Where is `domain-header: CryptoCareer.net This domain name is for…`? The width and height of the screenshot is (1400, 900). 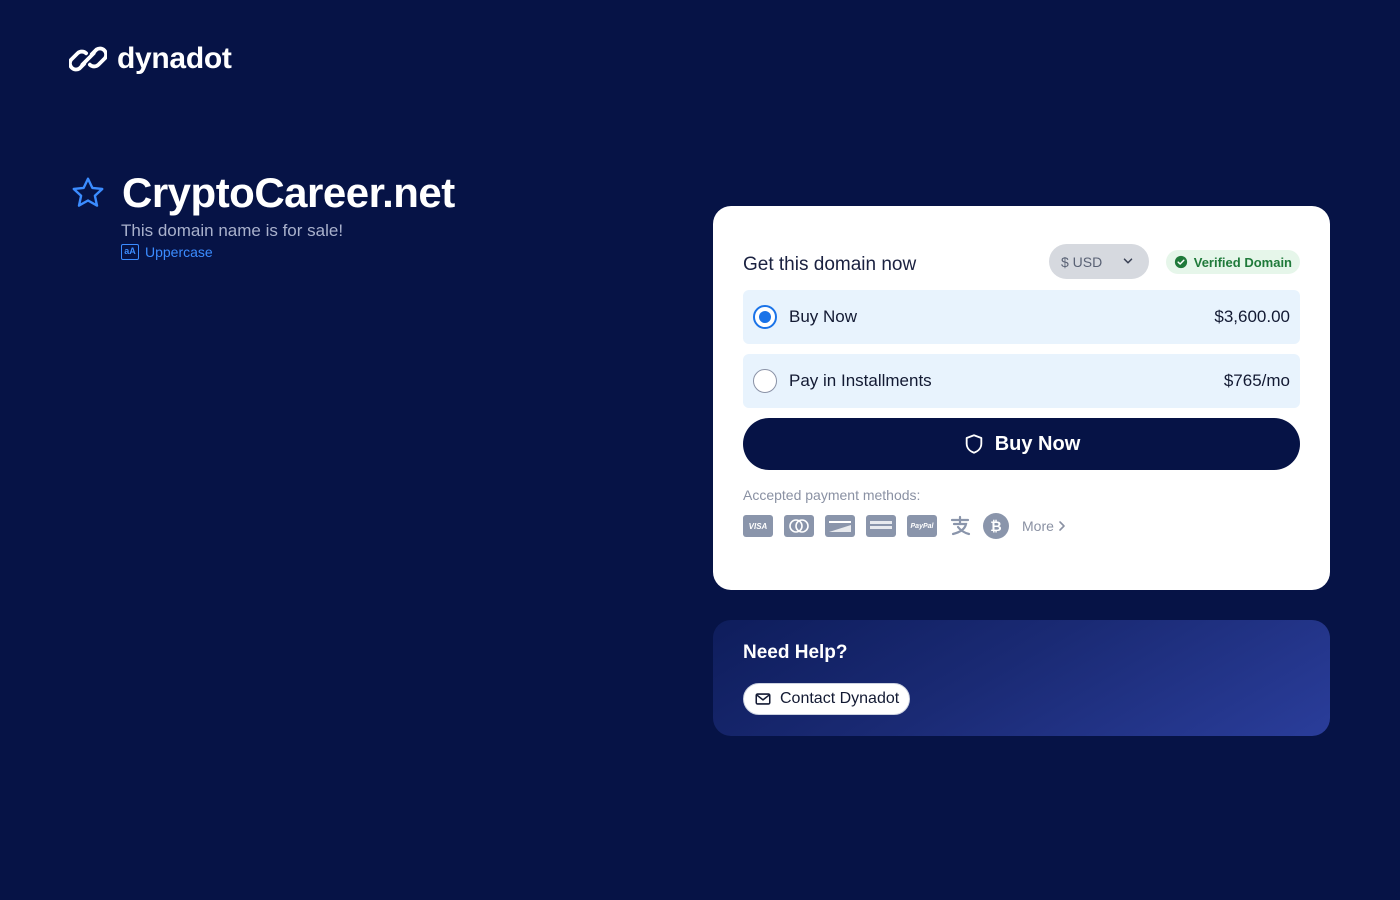
domain-header: CryptoCareer.net This domain name is for… is located at coordinates (262, 215).